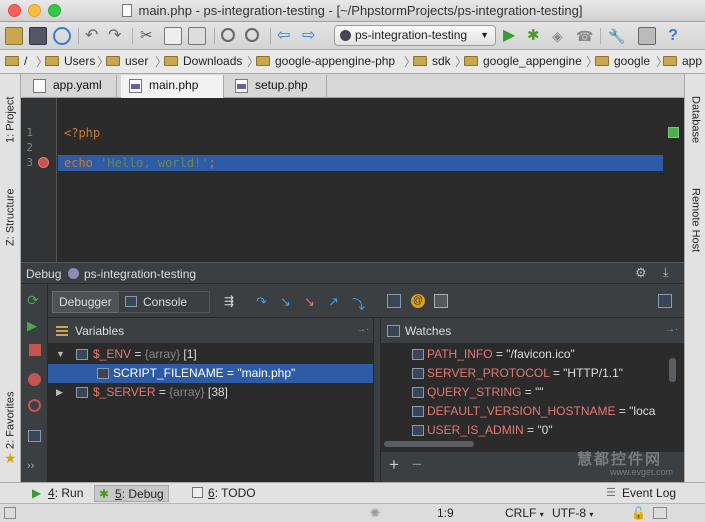  Describe the element at coordinates (34, 467) in the screenshot. I see `more-icon: ››` at that location.